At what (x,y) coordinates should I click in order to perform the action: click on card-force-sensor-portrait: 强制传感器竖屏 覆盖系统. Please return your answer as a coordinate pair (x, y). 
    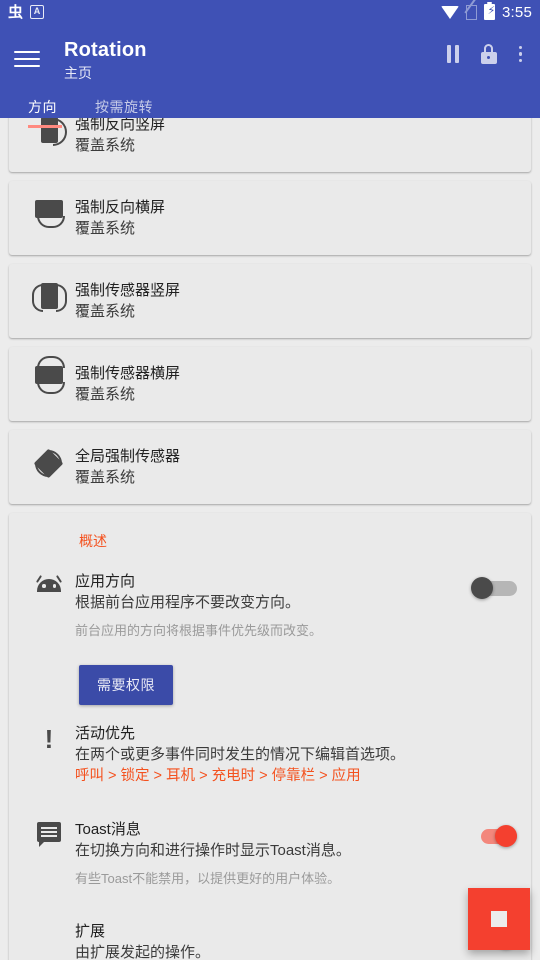
    Looking at the image, I should click on (270, 301).